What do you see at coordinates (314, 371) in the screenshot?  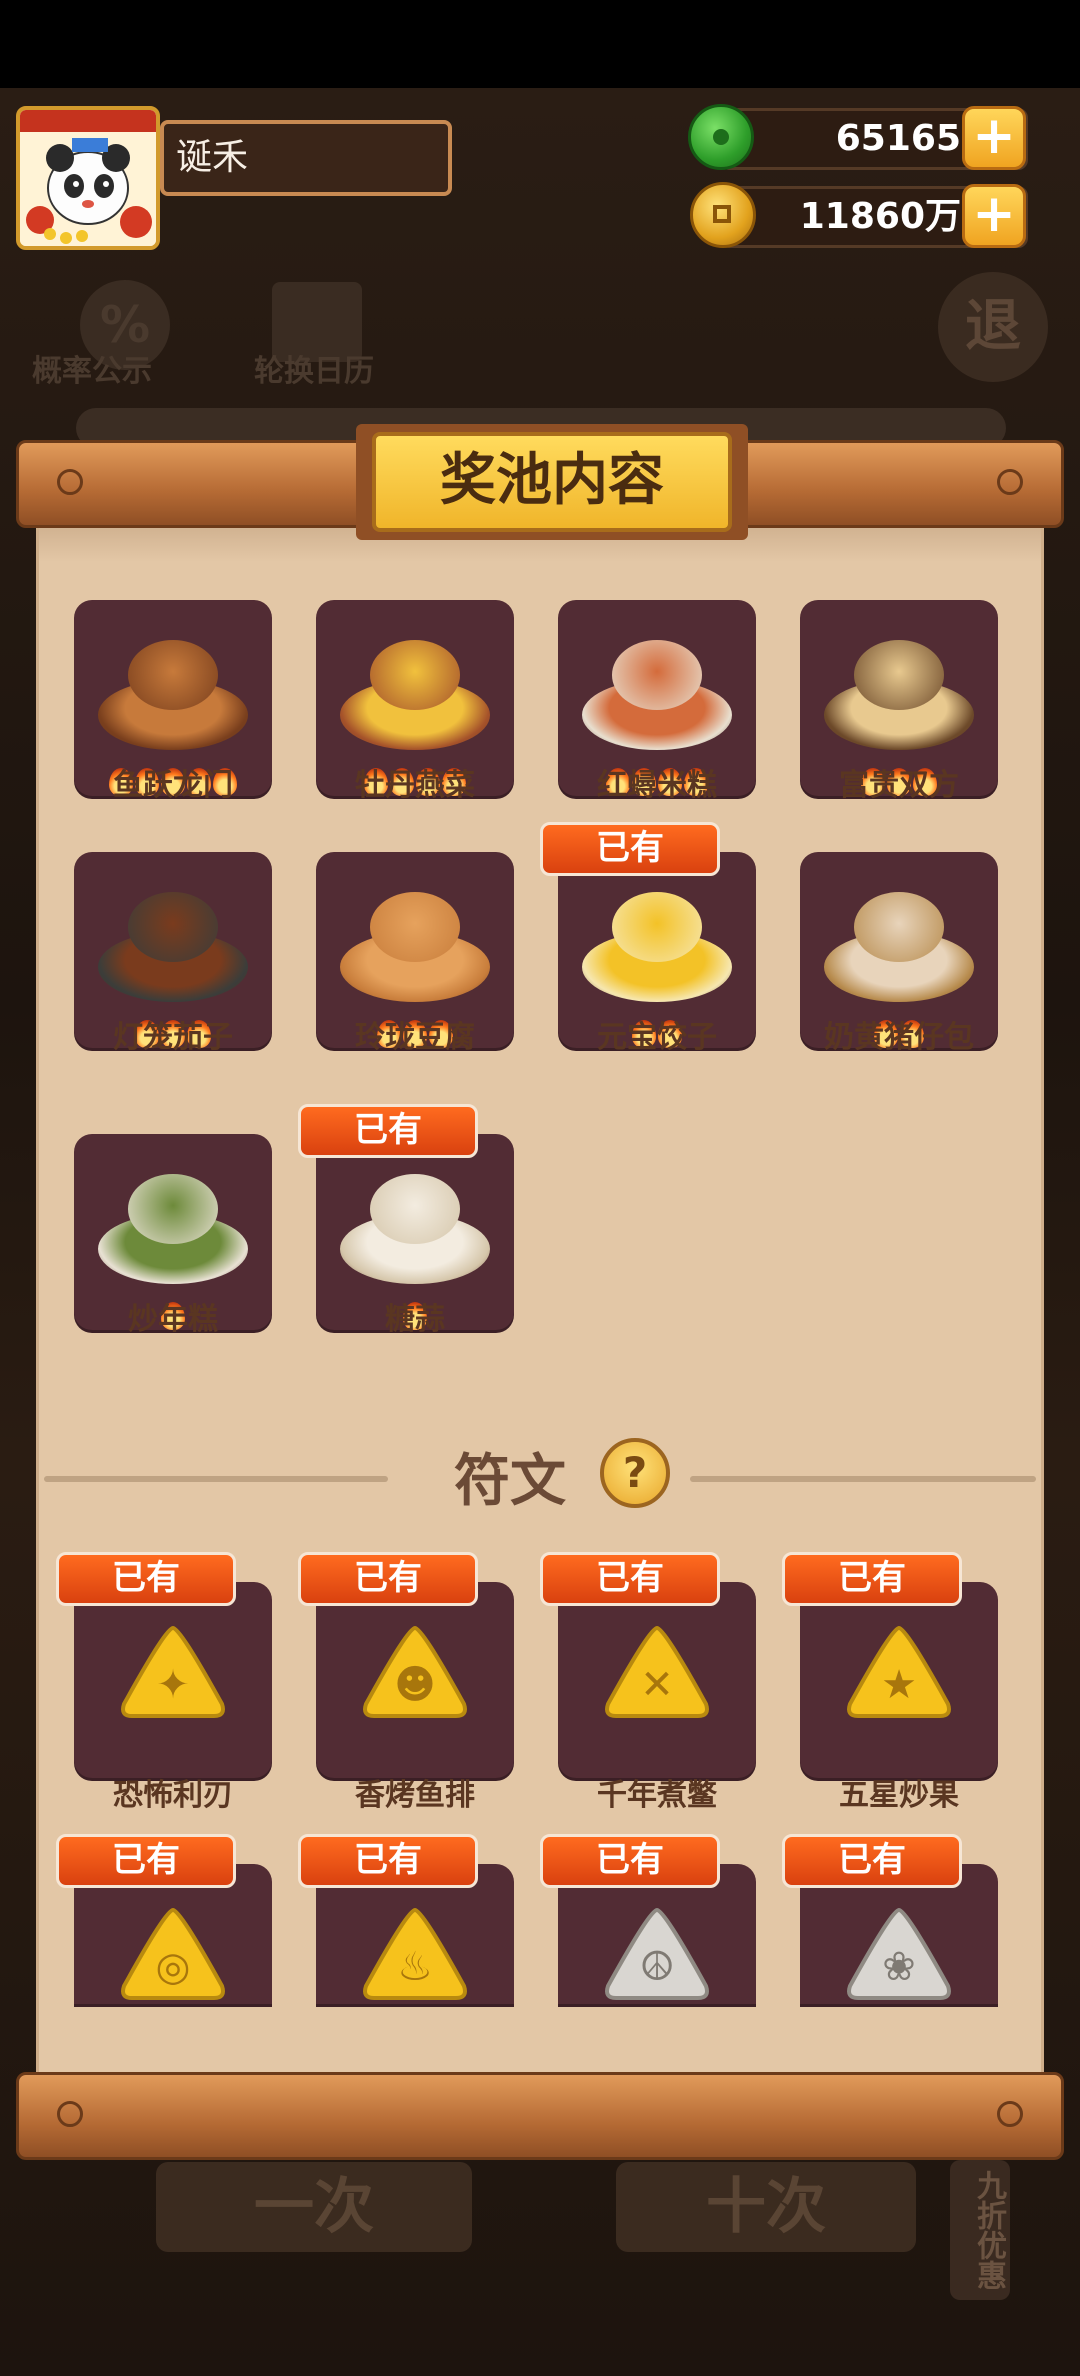 I see `calendar-label: 轮换日历` at bounding box center [314, 371].